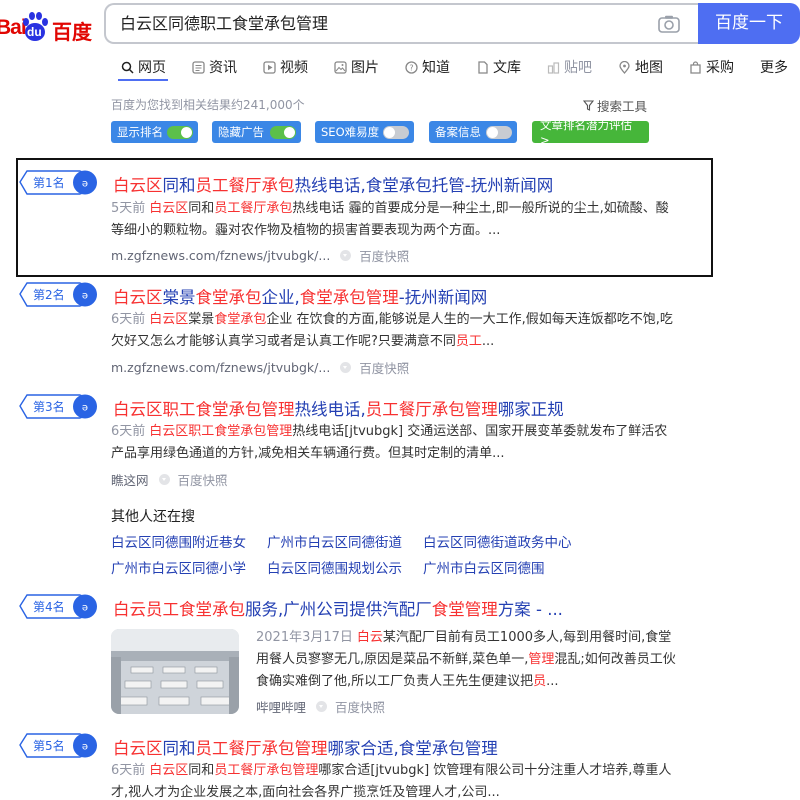  Describe the element at coordinates (58, 745) in the screenshot. I see `rank-badge: ə 第5名` at that location.